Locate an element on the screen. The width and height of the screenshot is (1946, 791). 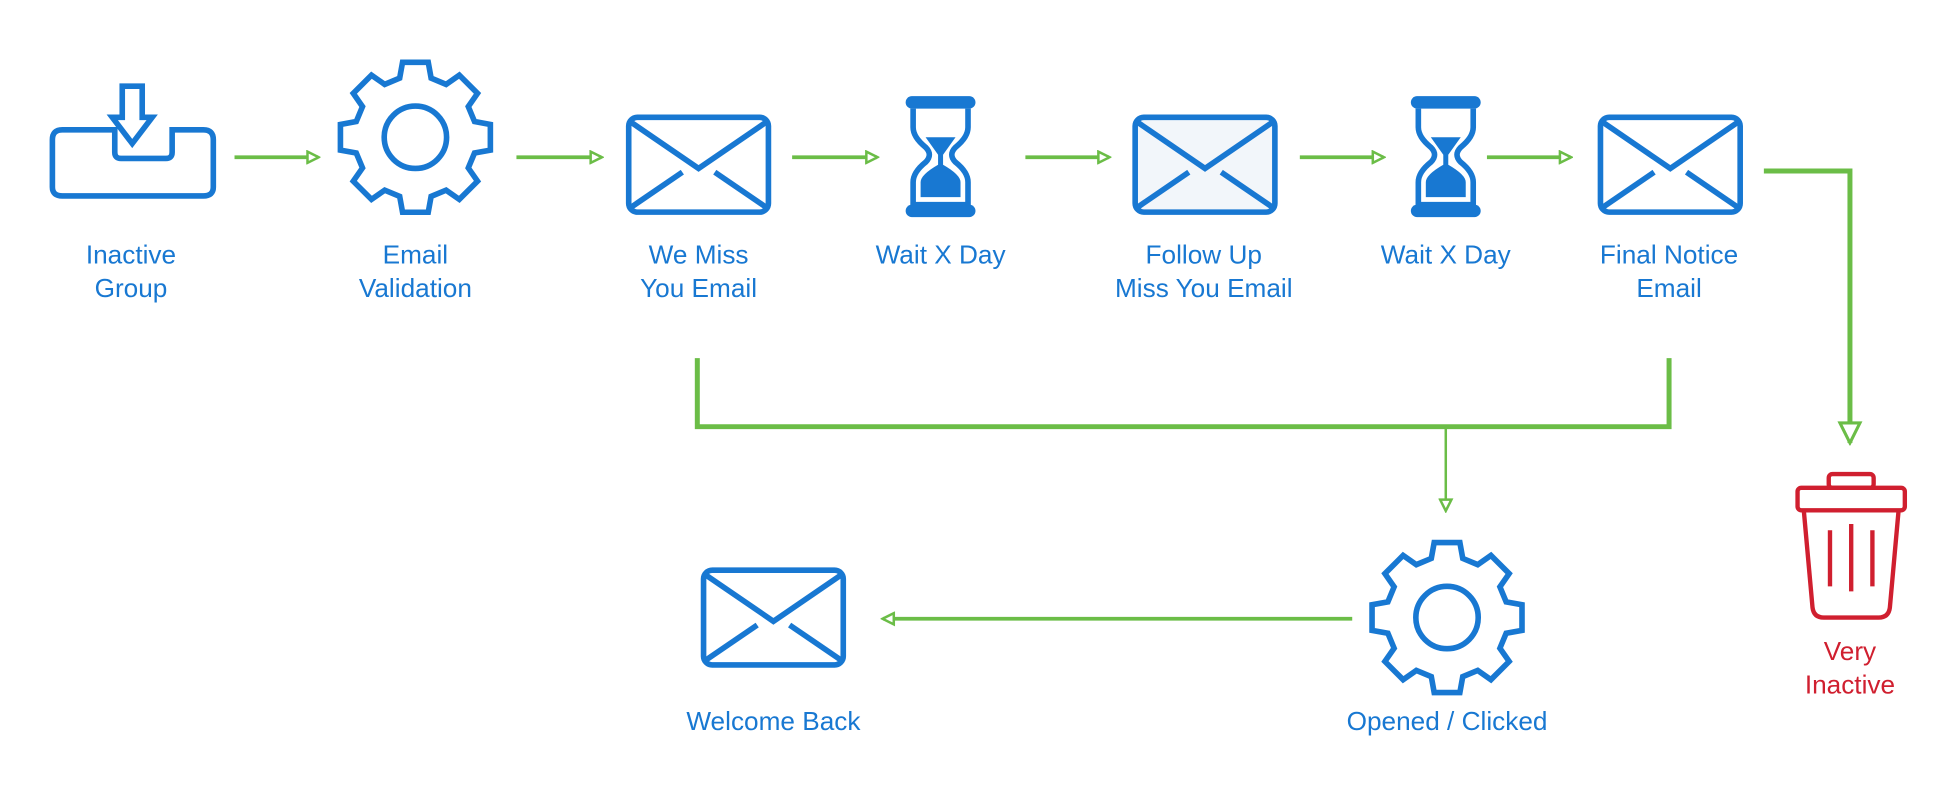
trash-icon is located at coordinates (1851, 545).